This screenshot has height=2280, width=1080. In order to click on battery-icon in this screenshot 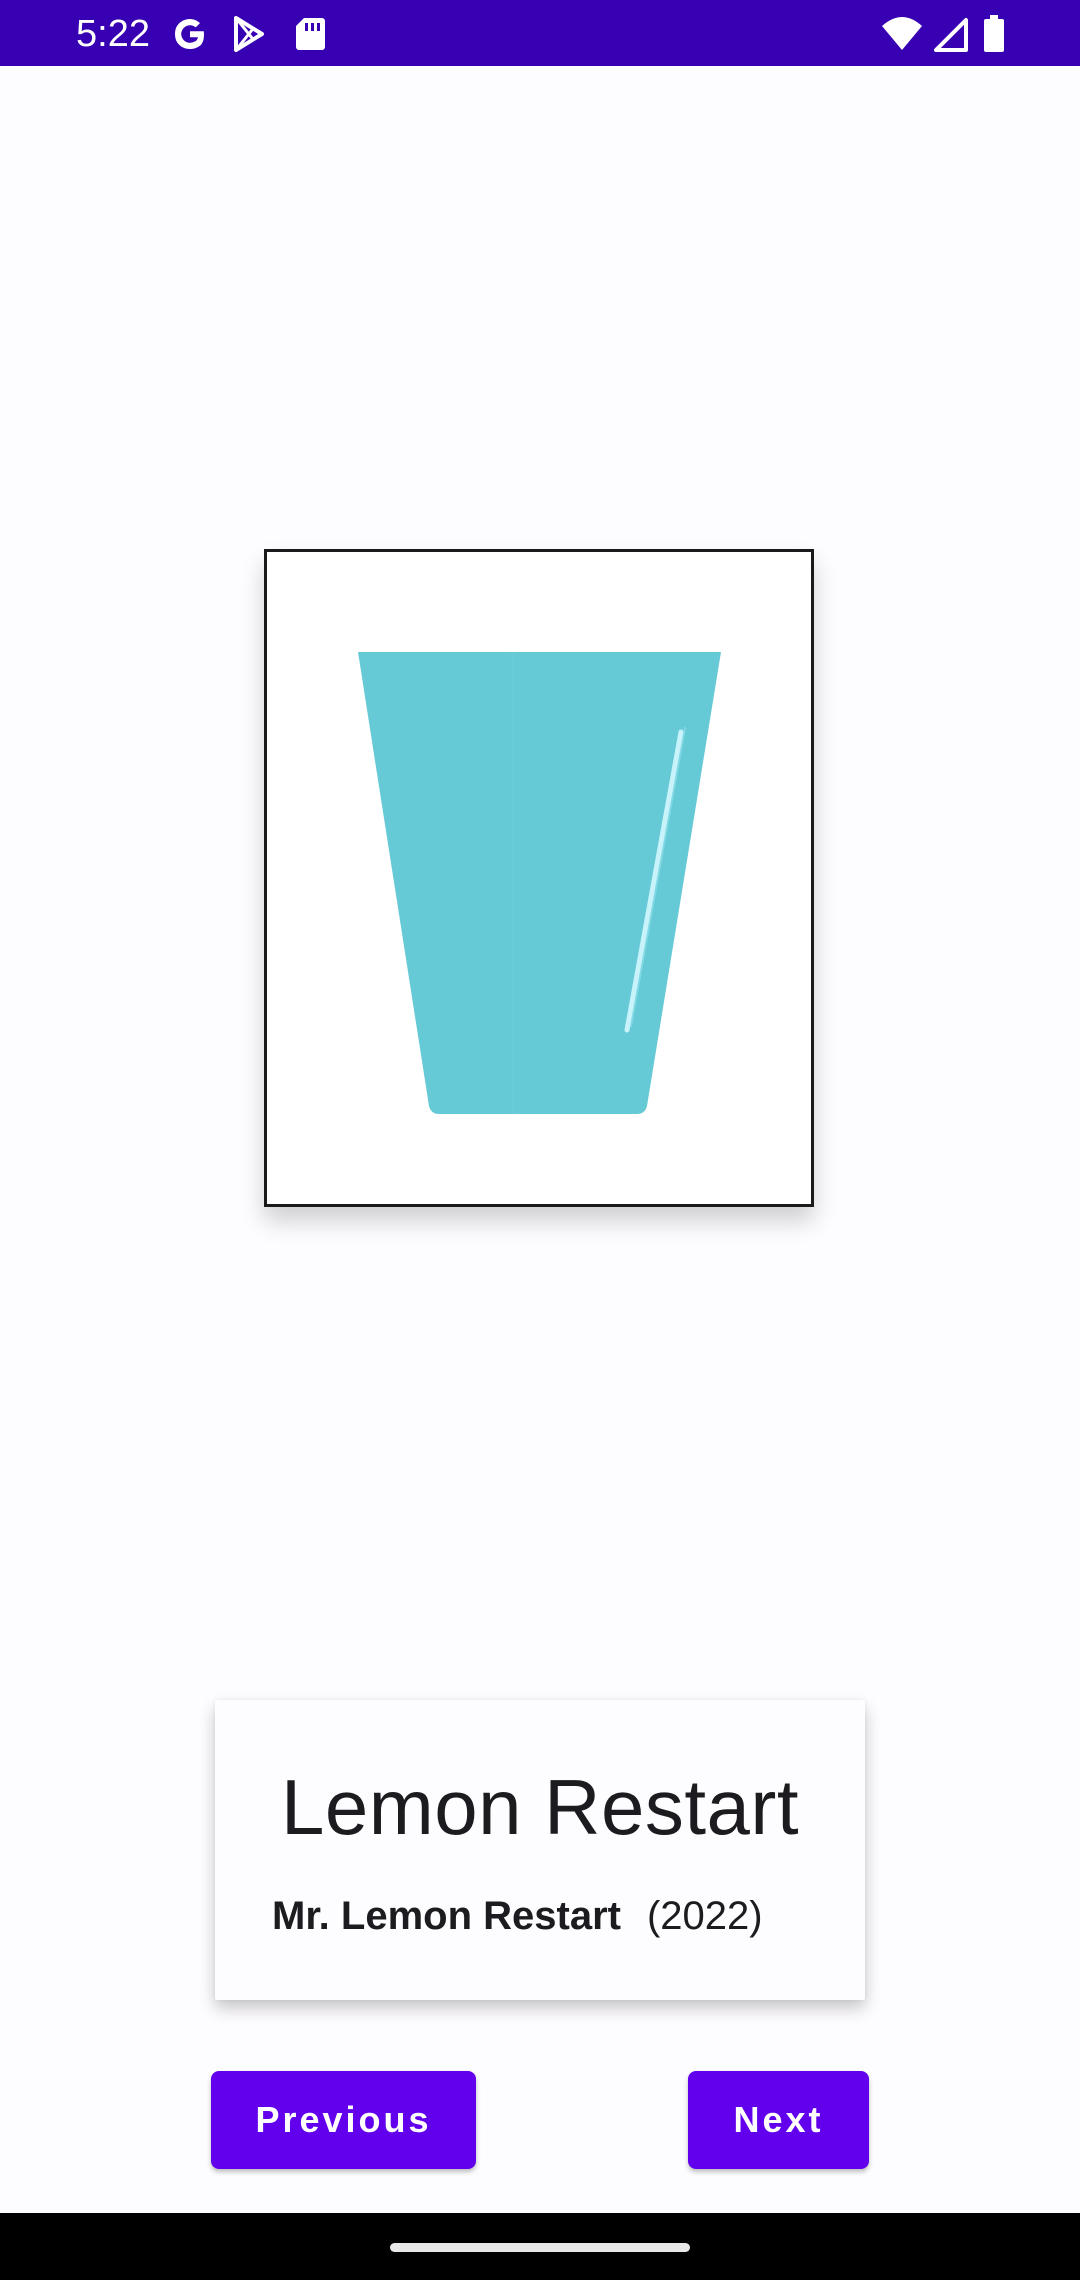, I will do `click(994, 33)`.